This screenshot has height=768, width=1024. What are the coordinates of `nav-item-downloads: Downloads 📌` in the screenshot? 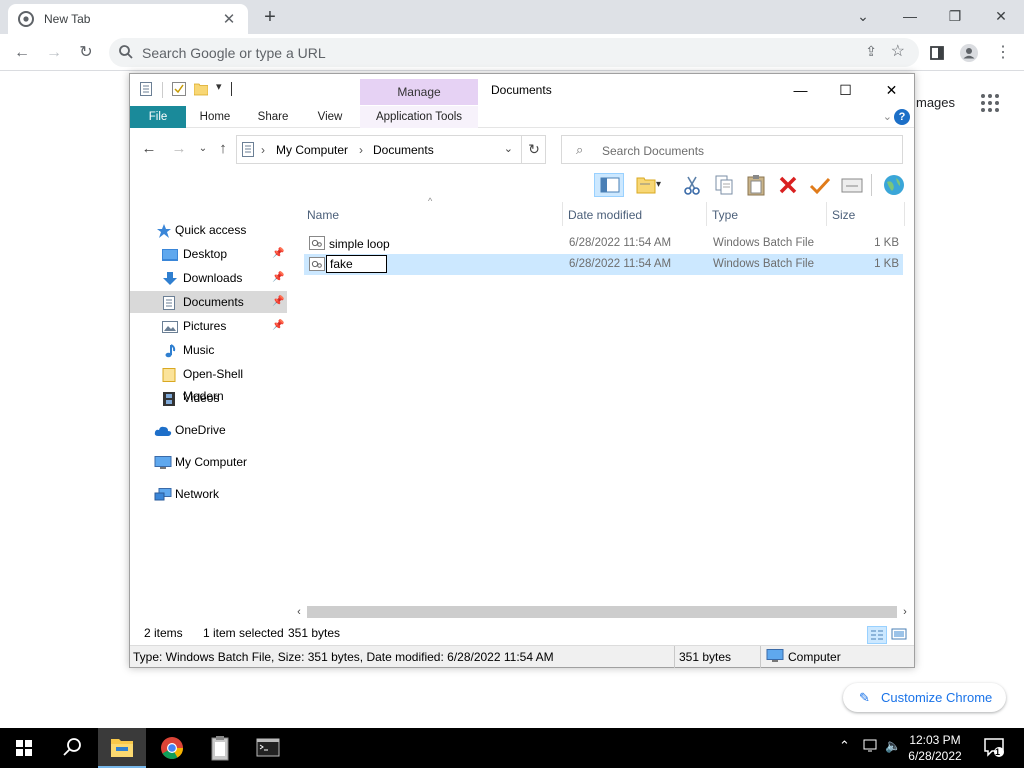 It's located at (208, 278).